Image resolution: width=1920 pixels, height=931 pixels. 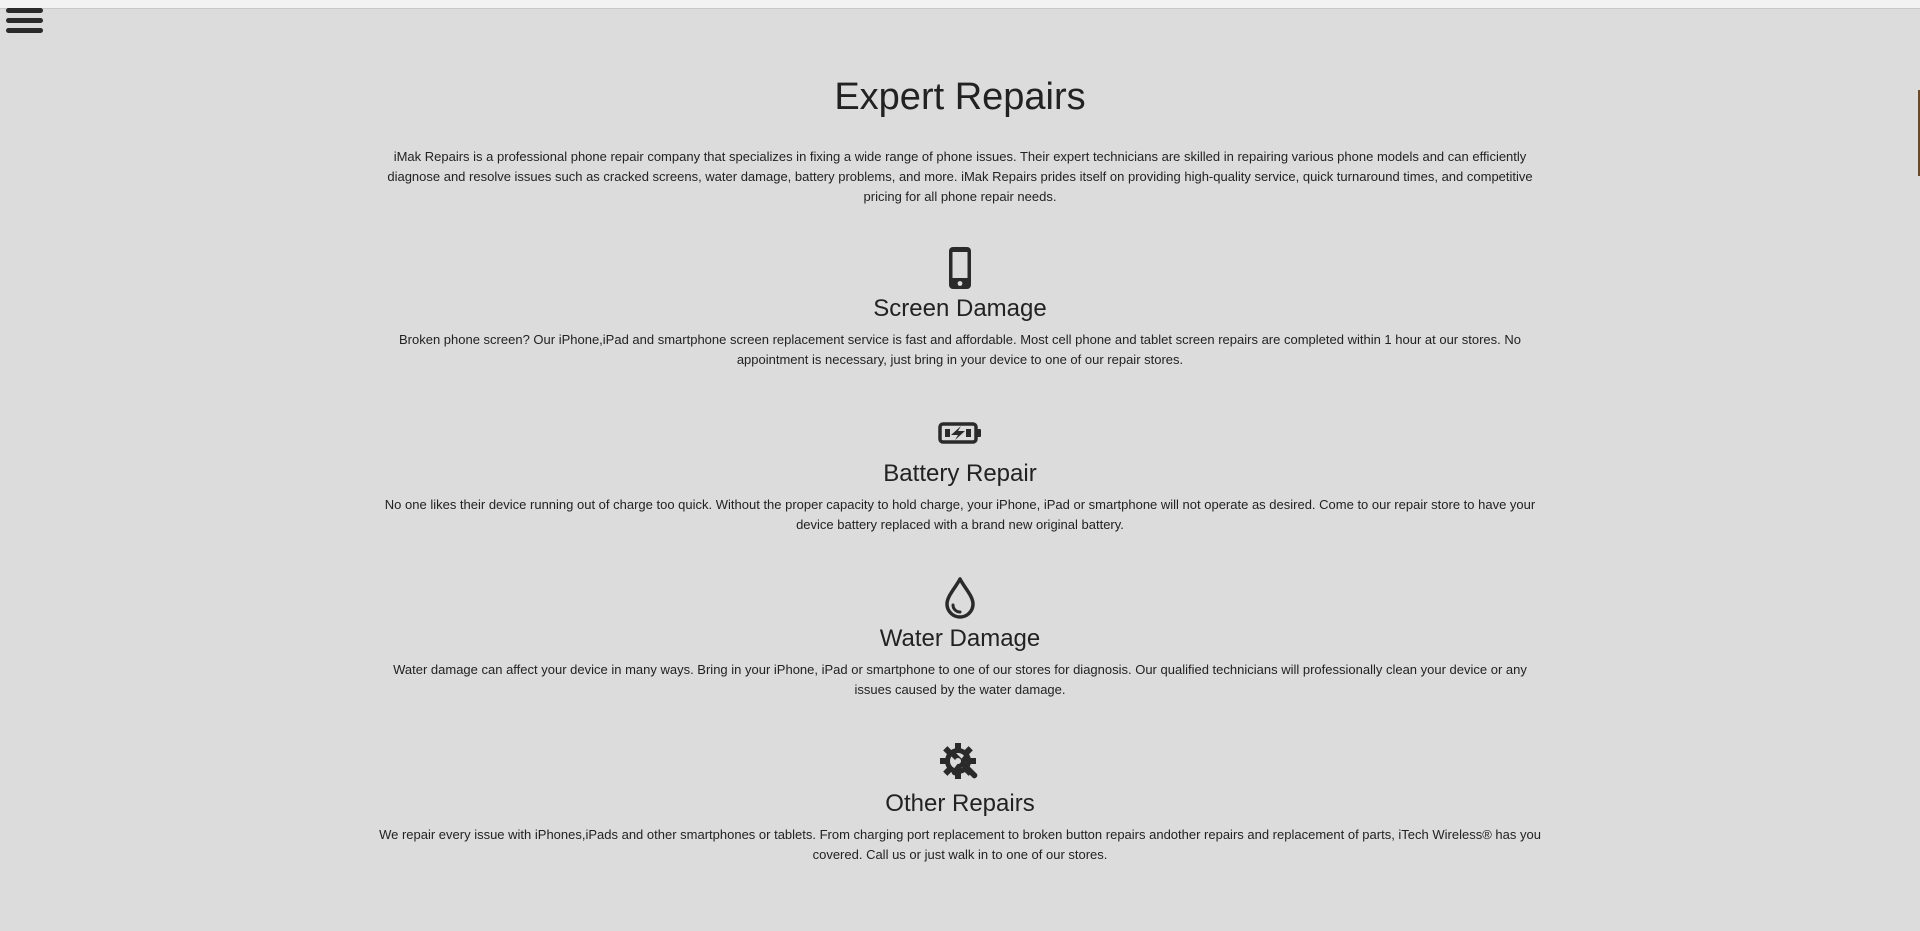 I want to click on service-title: Battery Repair, so click(x=960, y=473).